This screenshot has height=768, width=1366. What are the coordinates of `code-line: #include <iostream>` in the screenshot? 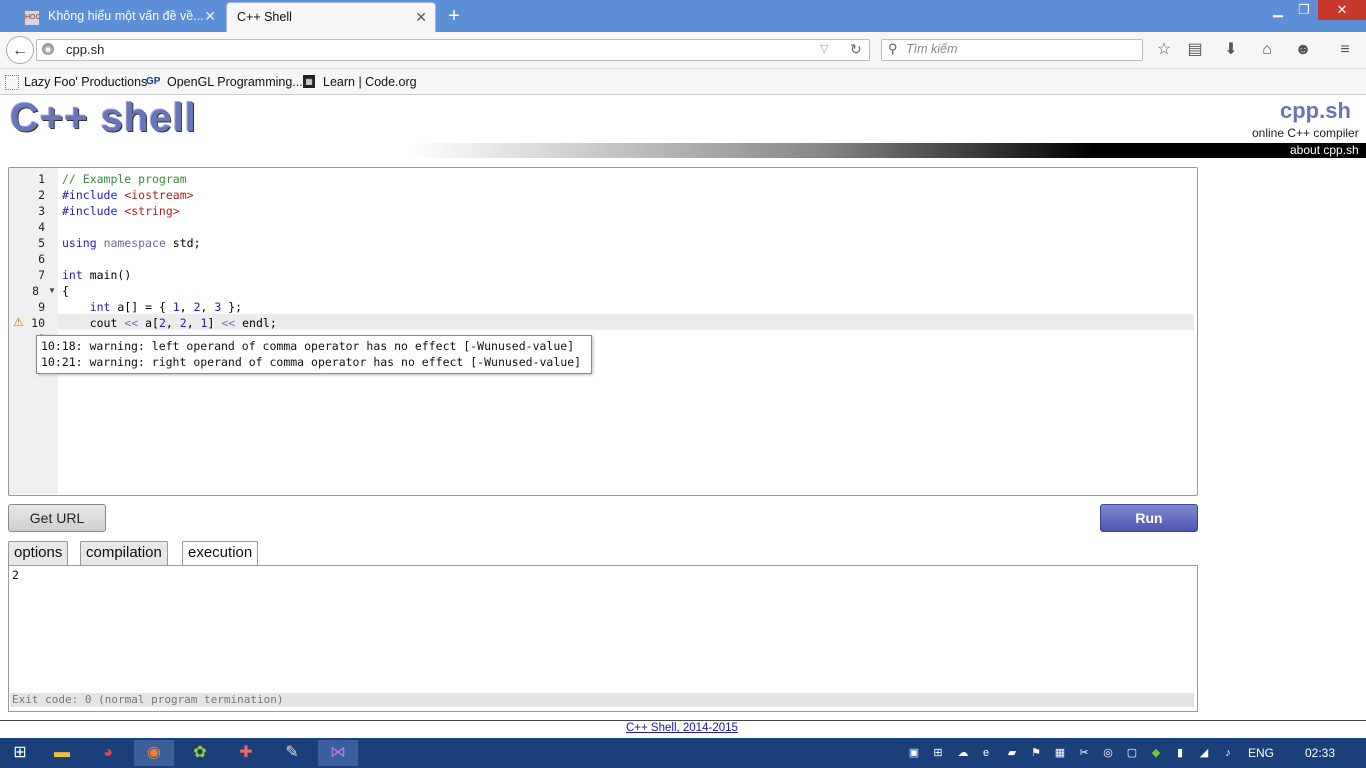 It's located at (128, 195).